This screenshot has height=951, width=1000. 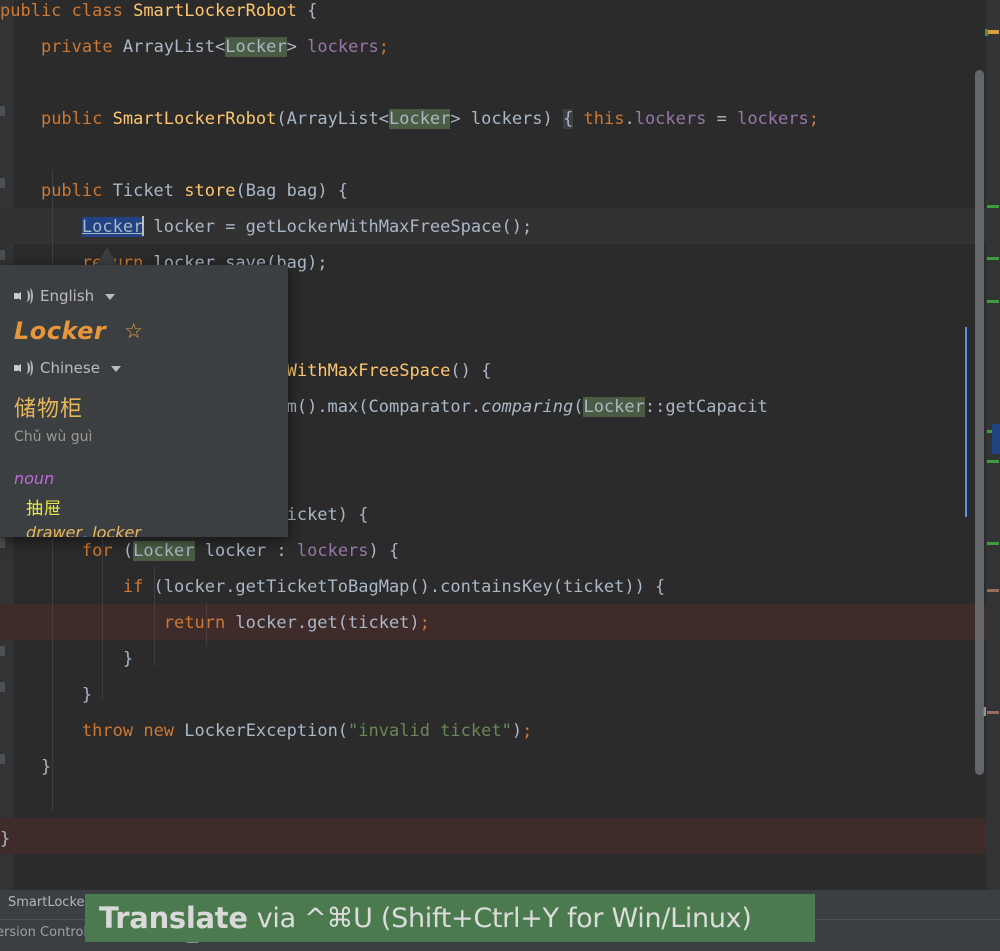 I want to click on token-keyword: throw, so click(x=107, y=731).